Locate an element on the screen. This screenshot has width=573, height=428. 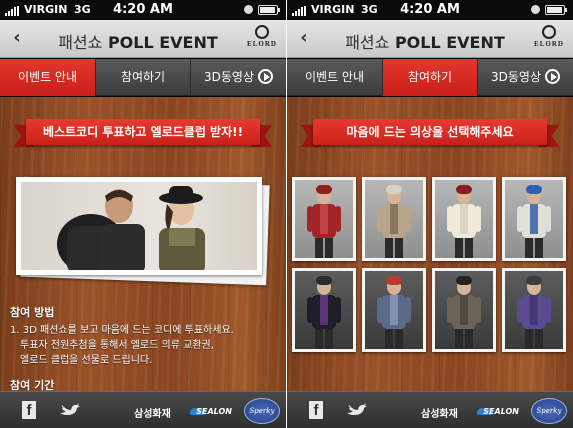
how-to-heading: 참여 방법 is located at coordinates (32, 312).